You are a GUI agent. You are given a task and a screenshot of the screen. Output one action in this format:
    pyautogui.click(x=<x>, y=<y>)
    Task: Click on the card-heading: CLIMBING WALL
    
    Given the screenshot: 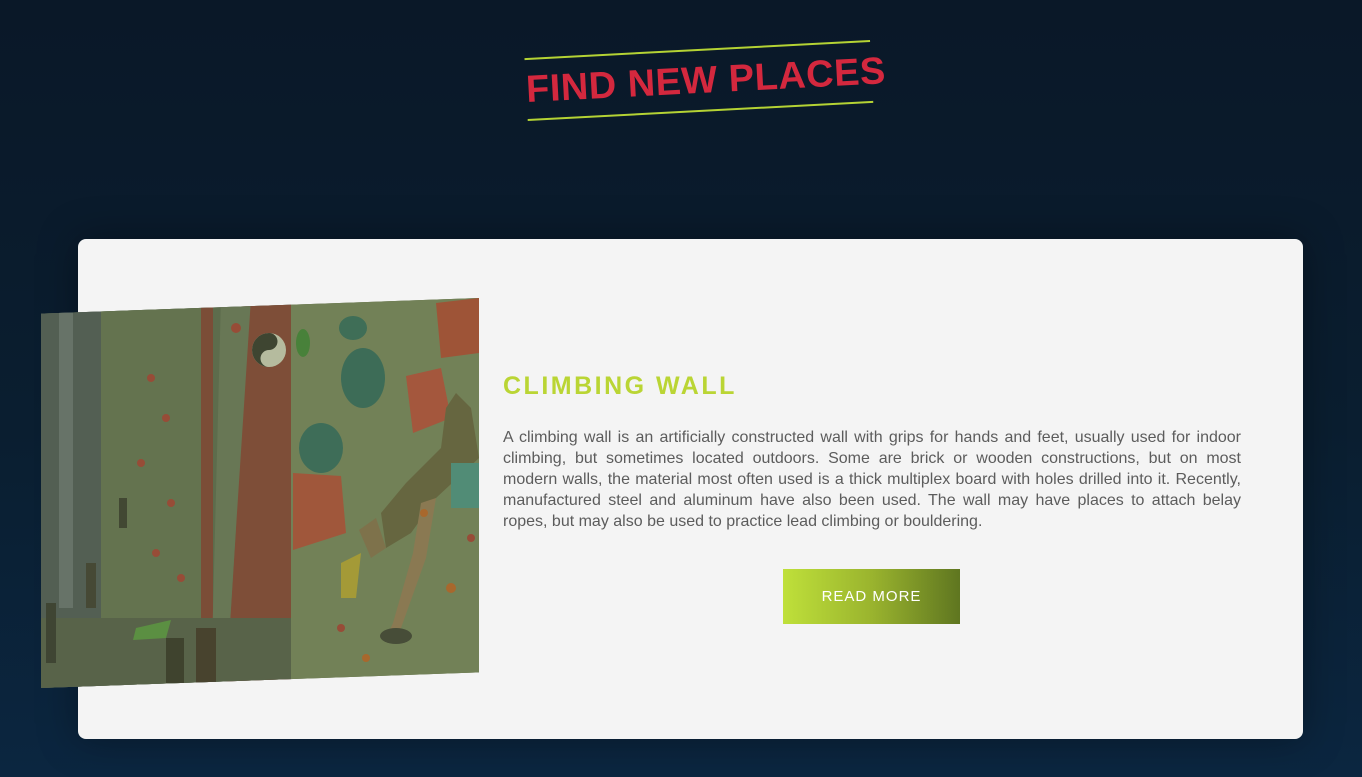 What is the action you would take?
    pyautogui.click(x=620, y=386)
    